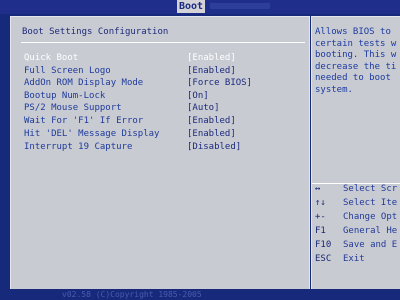  Describe the element at coordinates (65, 96) in the screenshot. I see `setting-label: Bootup Num-Lock` at that location.